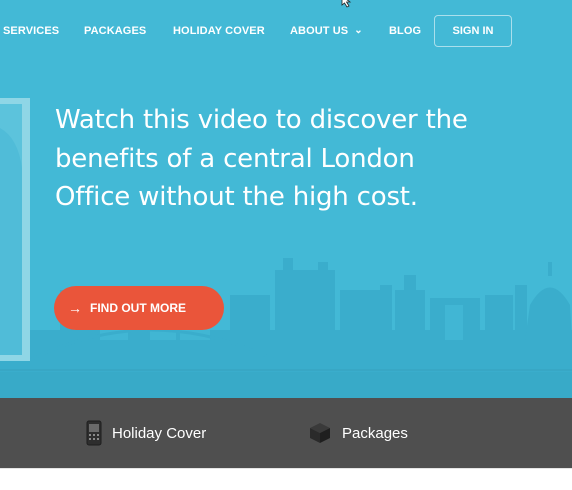 This screenshot has height=490, width=572. I want to click on nav-holiday-cover: HOLIDAY COVER, so click(219, 31).